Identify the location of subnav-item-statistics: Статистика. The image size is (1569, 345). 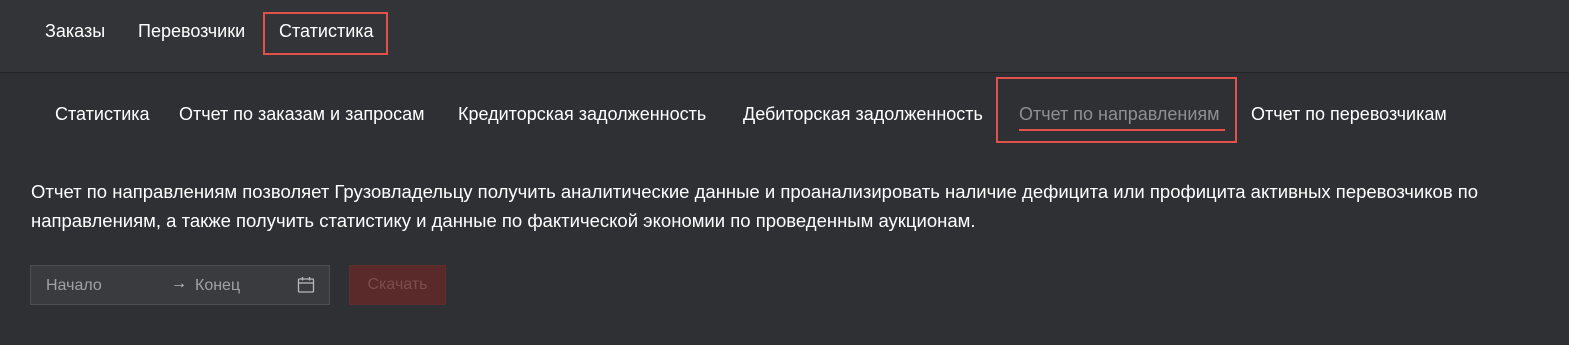
(102, 114).